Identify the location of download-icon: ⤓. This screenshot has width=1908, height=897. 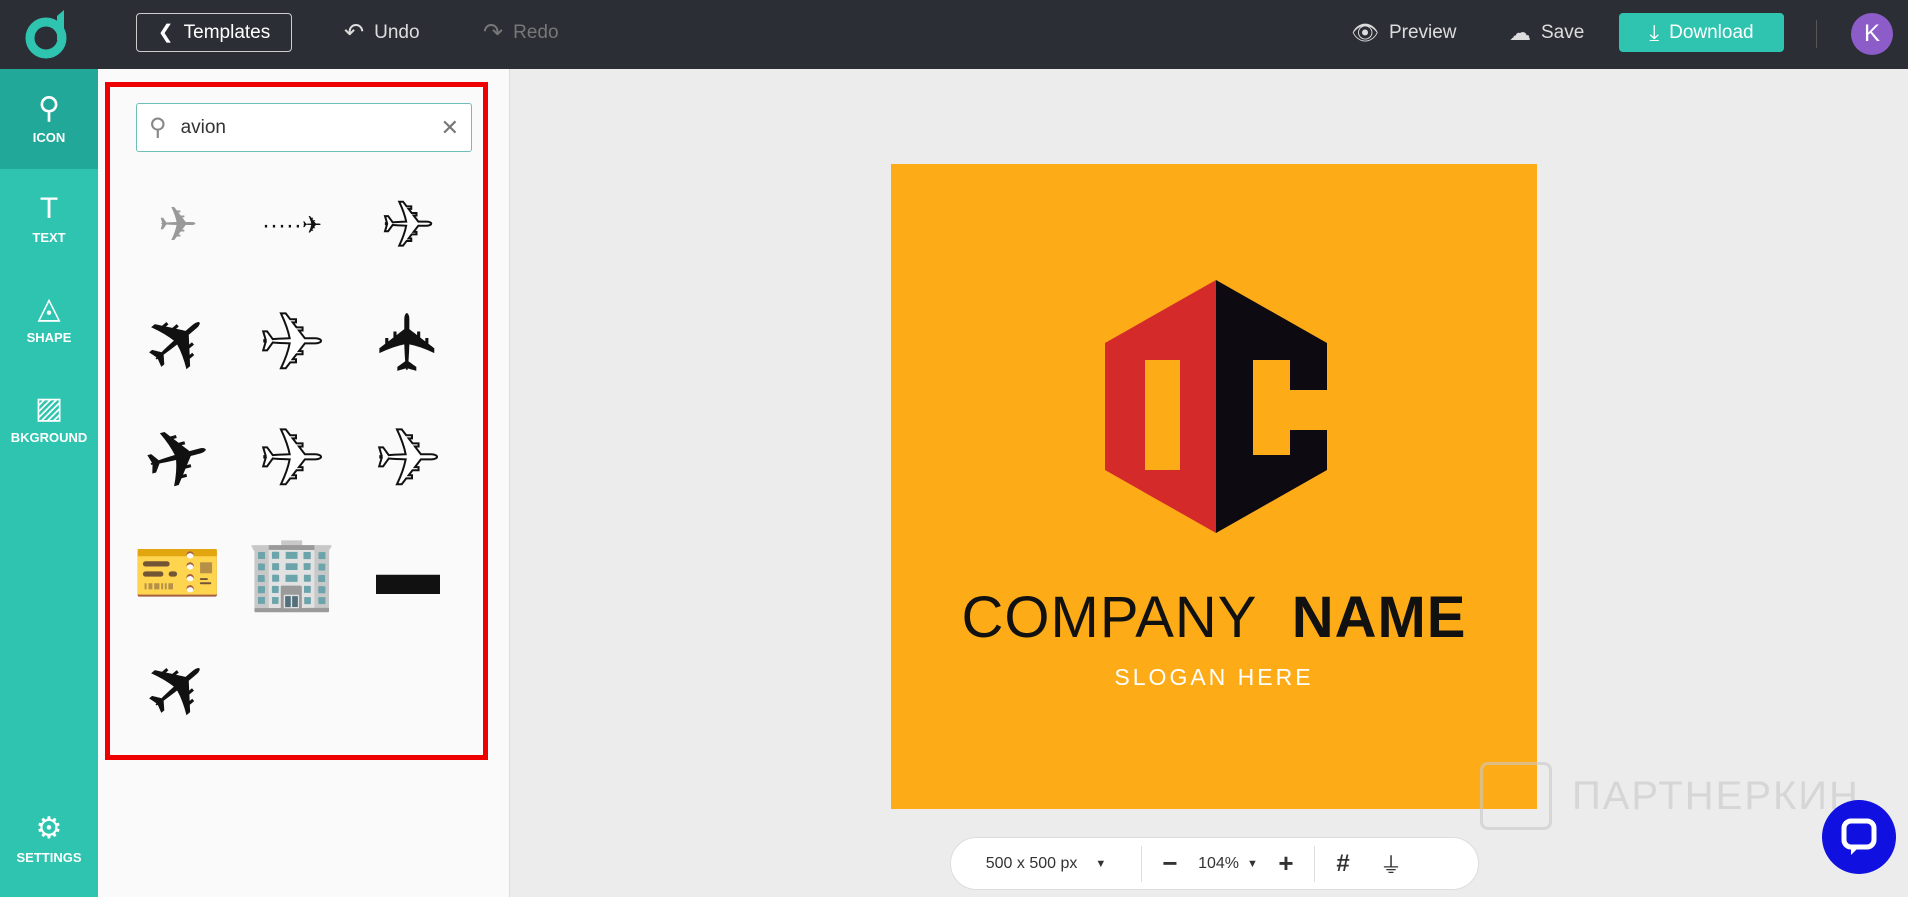
(1654, 32).